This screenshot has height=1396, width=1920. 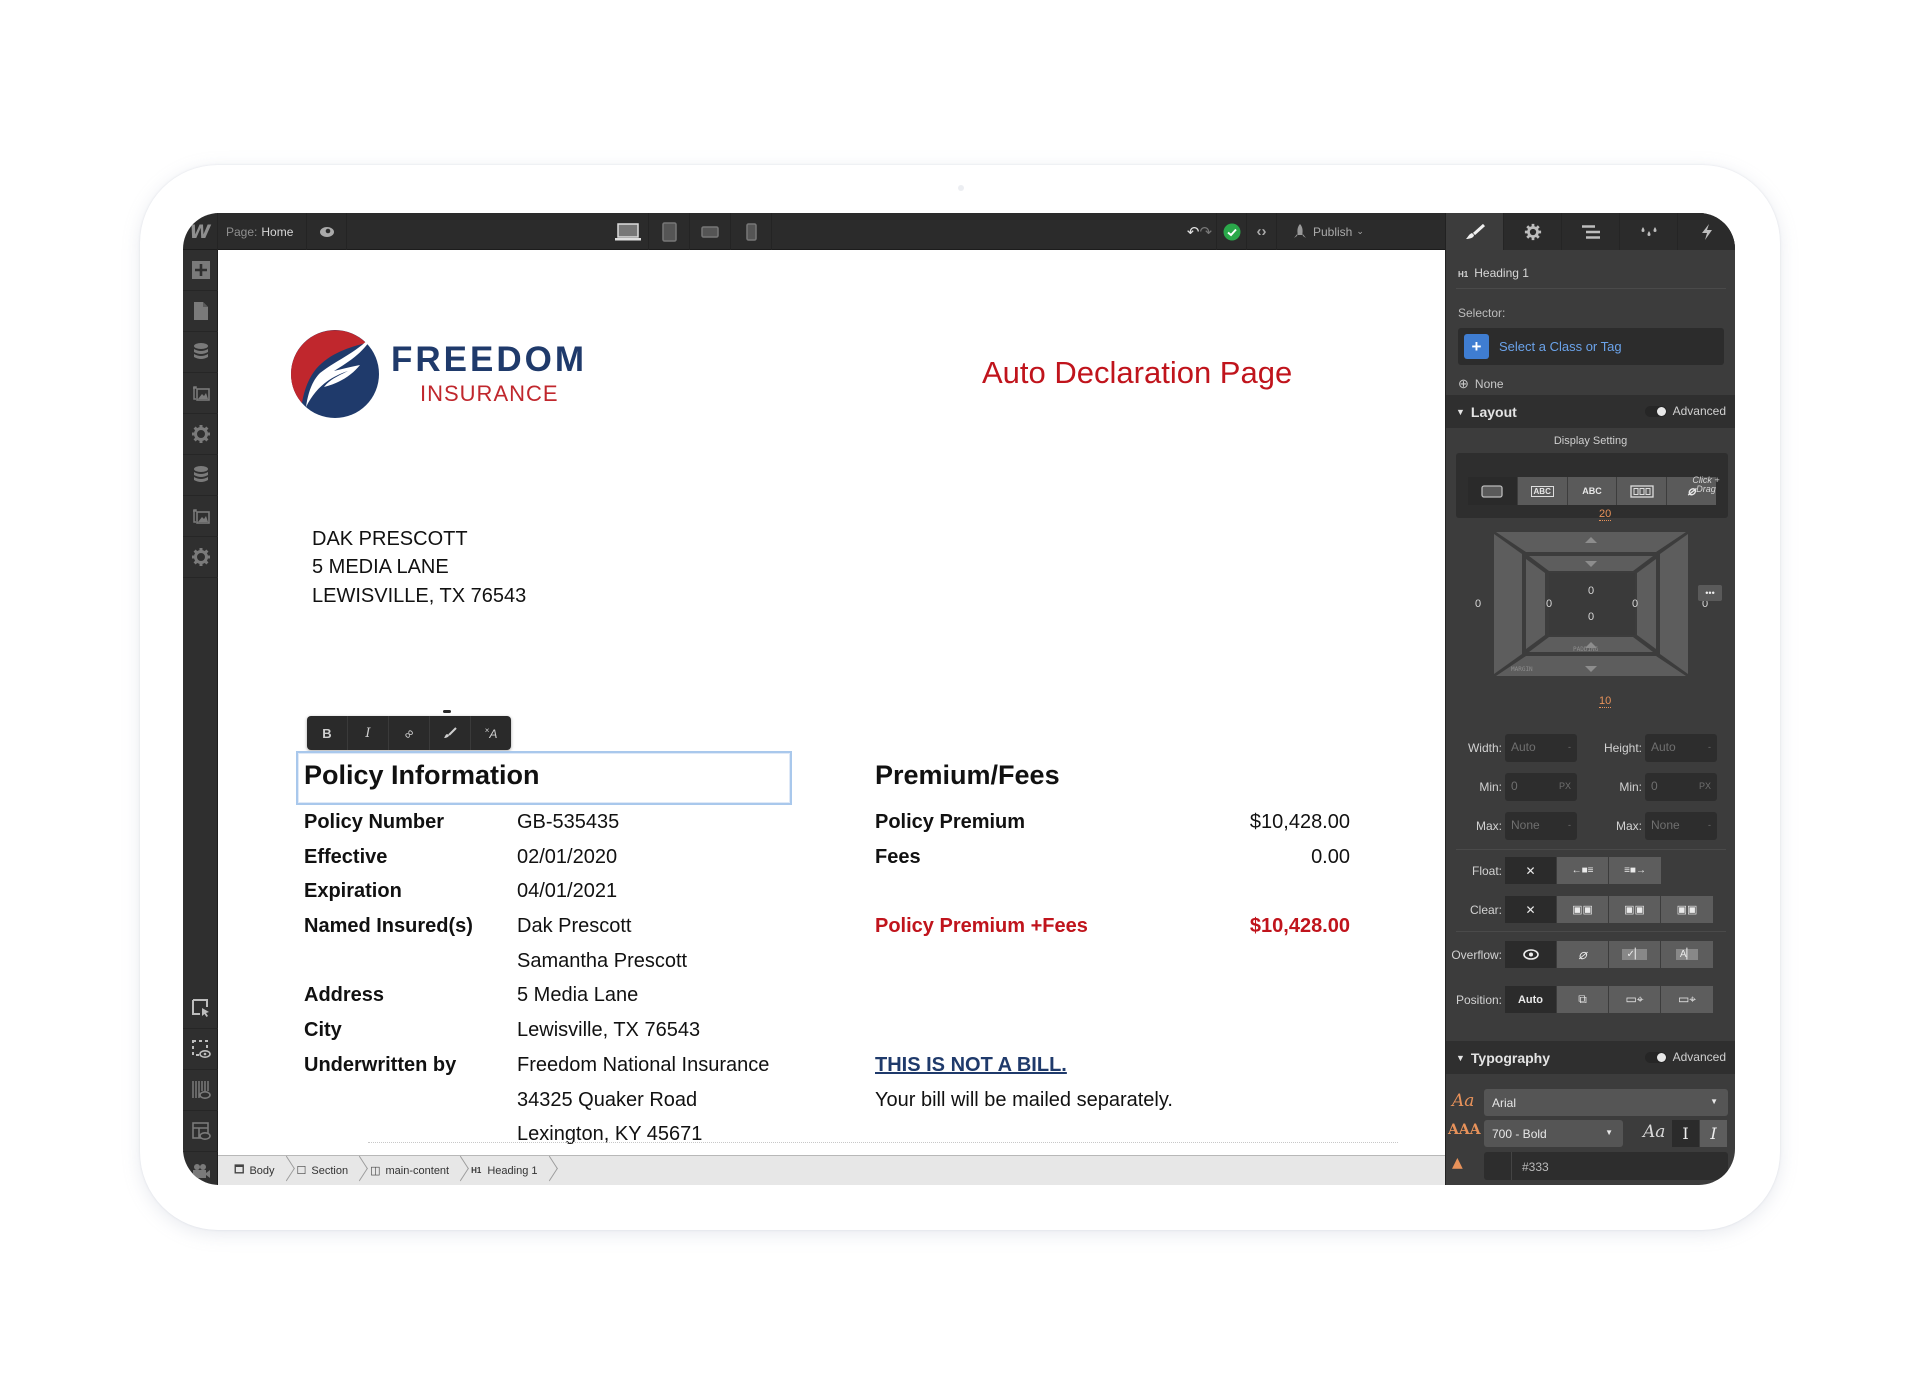 I want to click on padding-top-value: 0, so click(x=1591, y=591).